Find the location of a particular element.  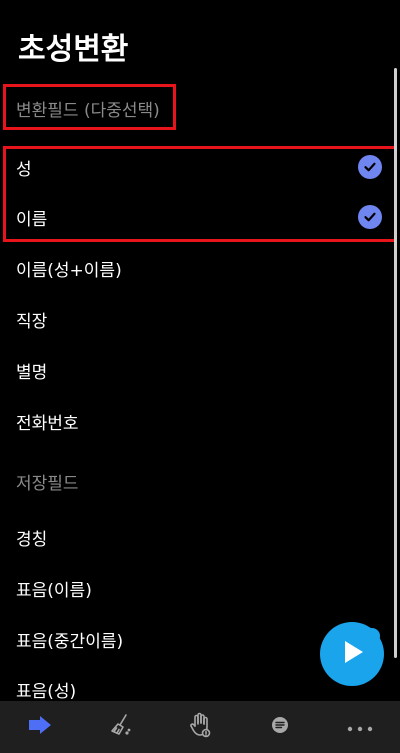

nav-more-button is located at coordinates (360, 727).